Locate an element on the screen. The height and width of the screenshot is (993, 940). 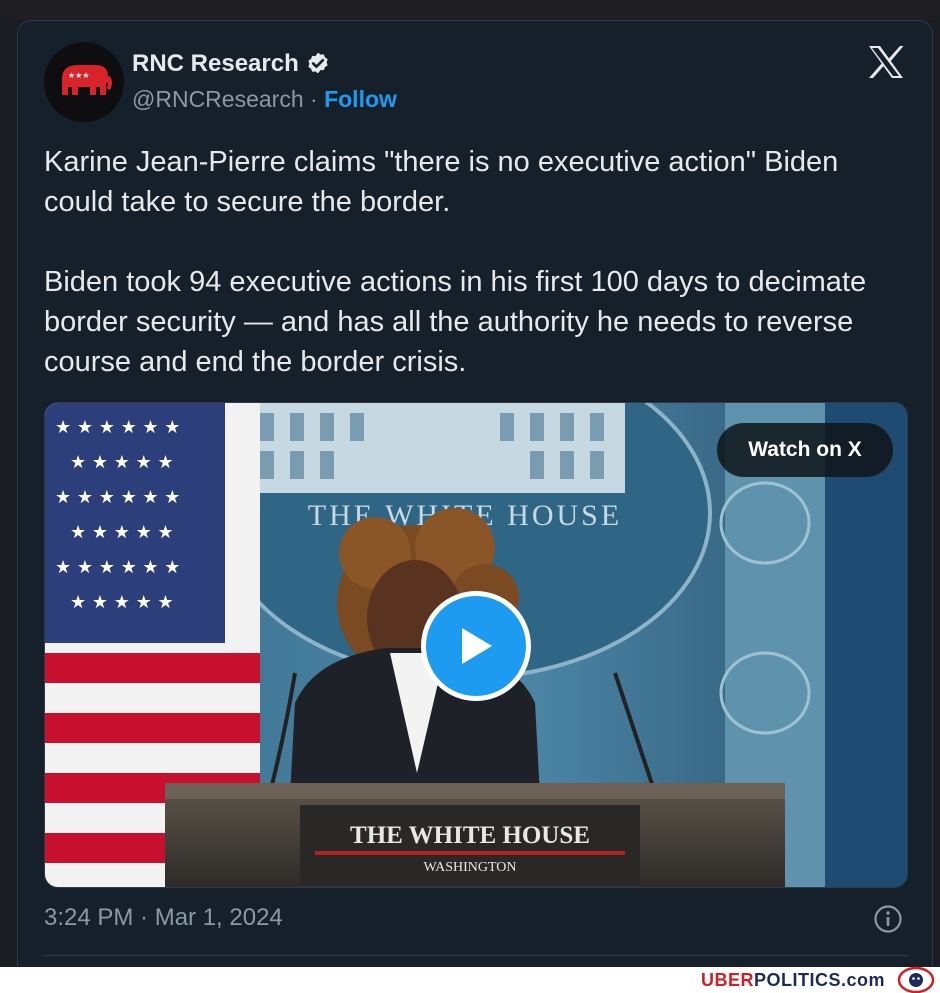
author-name-row: RNC Research is located at coordinates (231, 64).